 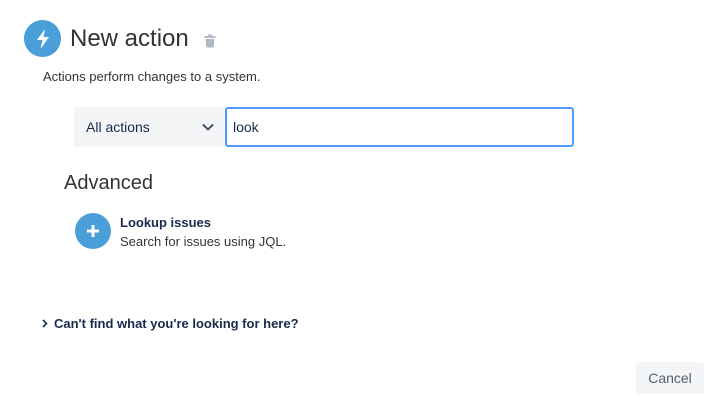 I want to click on trash-icon, so click(x=210, y=41).